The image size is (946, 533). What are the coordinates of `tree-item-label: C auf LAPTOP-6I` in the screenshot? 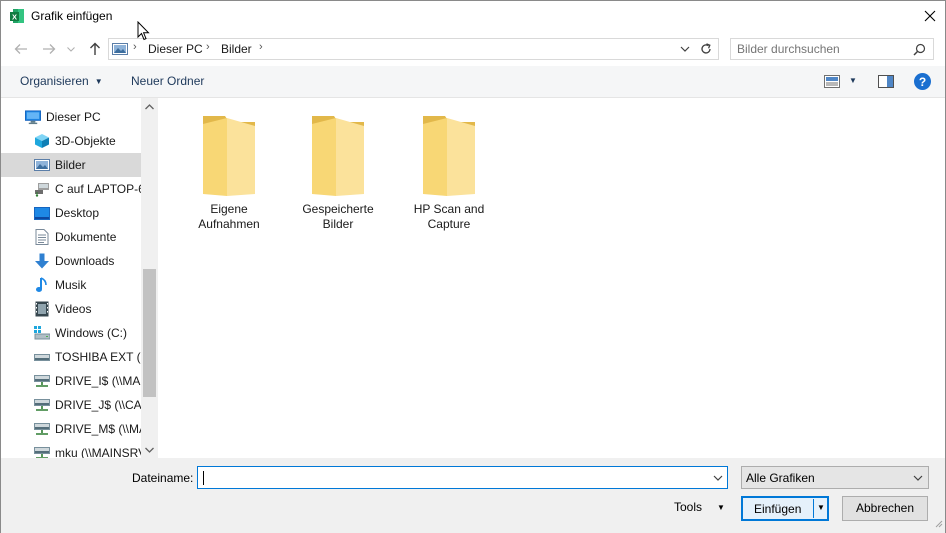 It's located at (98, 189).